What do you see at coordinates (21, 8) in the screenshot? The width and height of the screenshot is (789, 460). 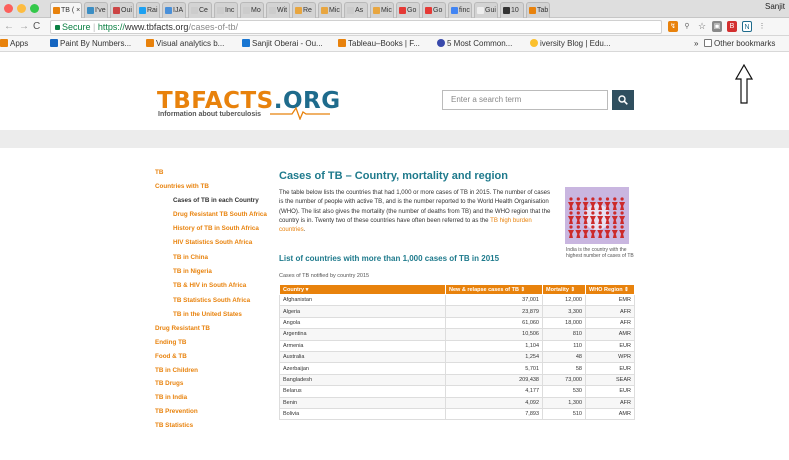 I see `minimize-window-icon` at bounding box center [21, 8].